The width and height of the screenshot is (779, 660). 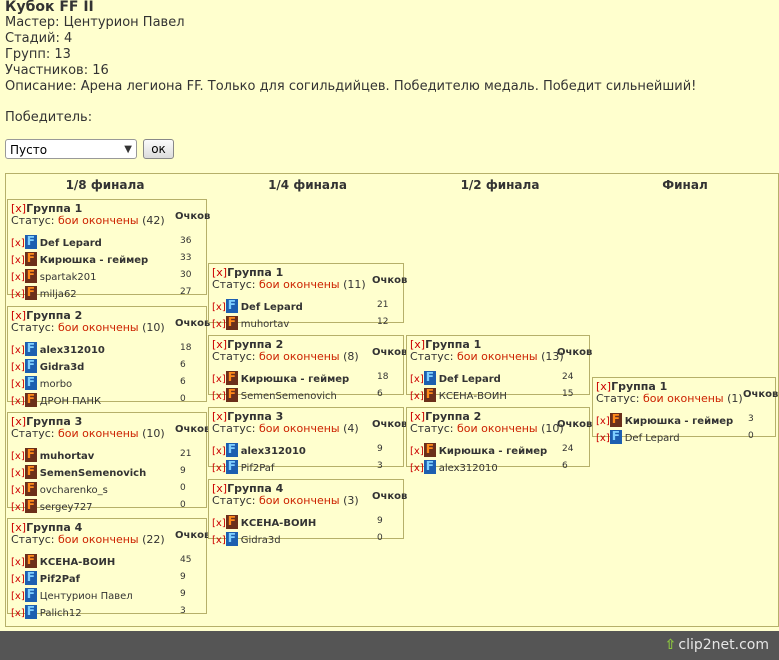 What do you see at coordinates (186, 560) in the screenshot?
I see `player-points: 45` at bounding box center [186, 560].